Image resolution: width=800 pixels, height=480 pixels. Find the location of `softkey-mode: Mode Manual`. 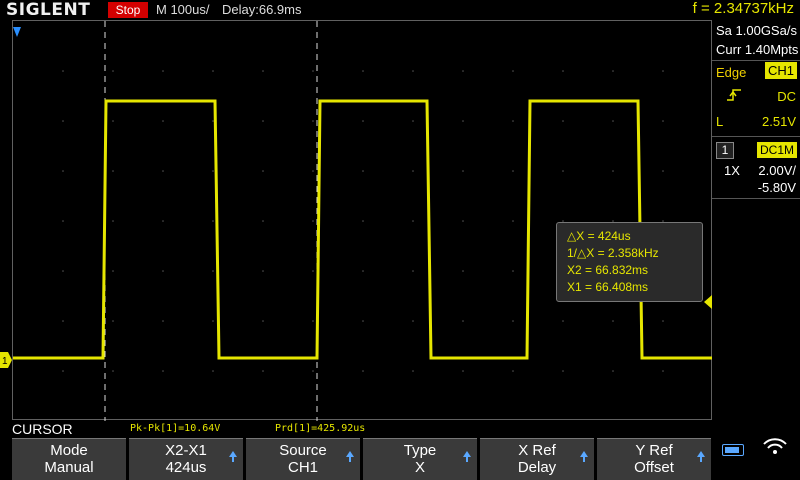

softkey-mode: Mode Manual is located at coordinates (69, 459).